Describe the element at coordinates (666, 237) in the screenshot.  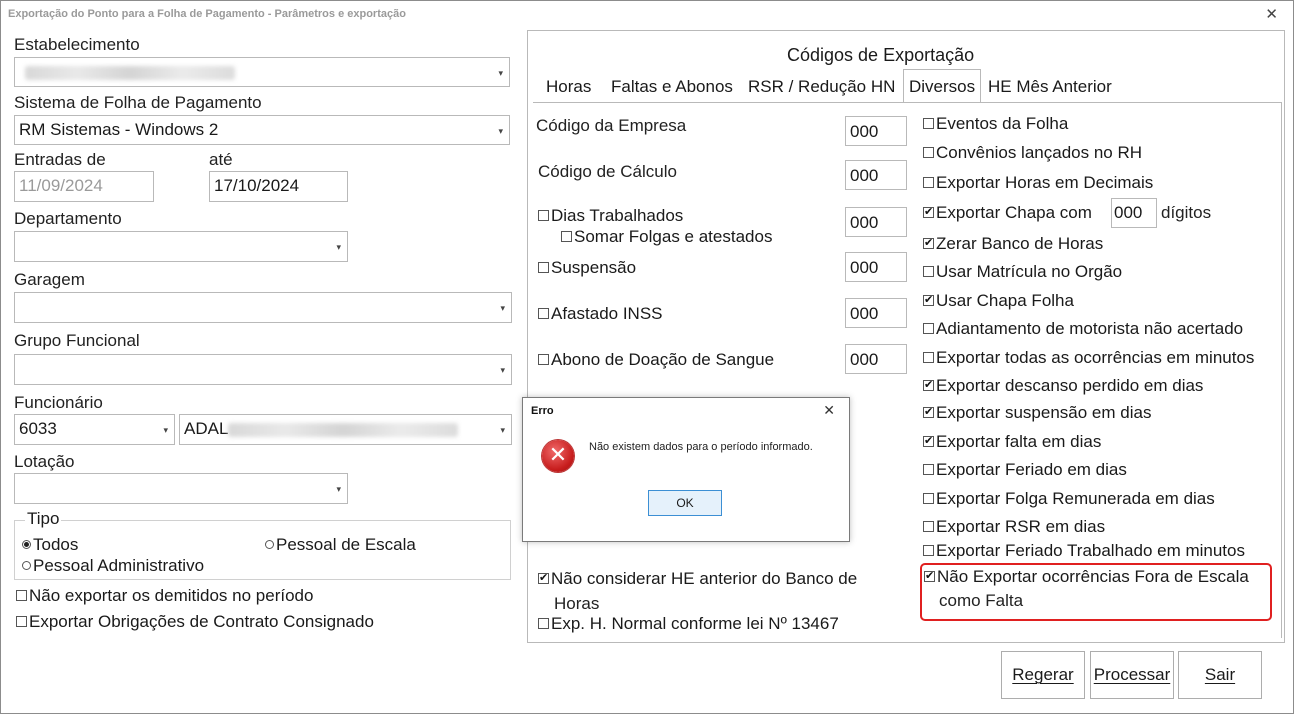
I see `chk-somar-folgas: Somar Folgas e atestados` at that location.